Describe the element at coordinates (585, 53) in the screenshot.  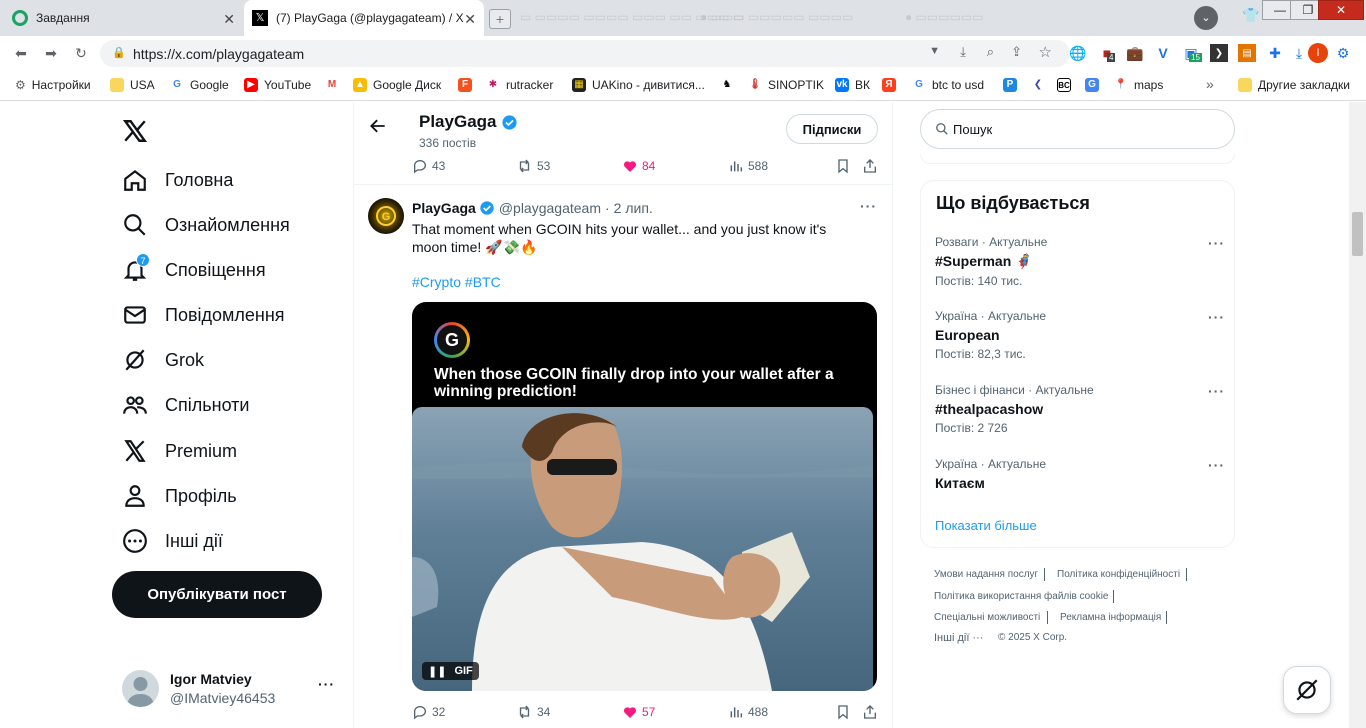
I see `address-bar: 🔒 https://x.com/playgagateam ▼ ⤓ ⌕ ⇪ ☆` at that location.